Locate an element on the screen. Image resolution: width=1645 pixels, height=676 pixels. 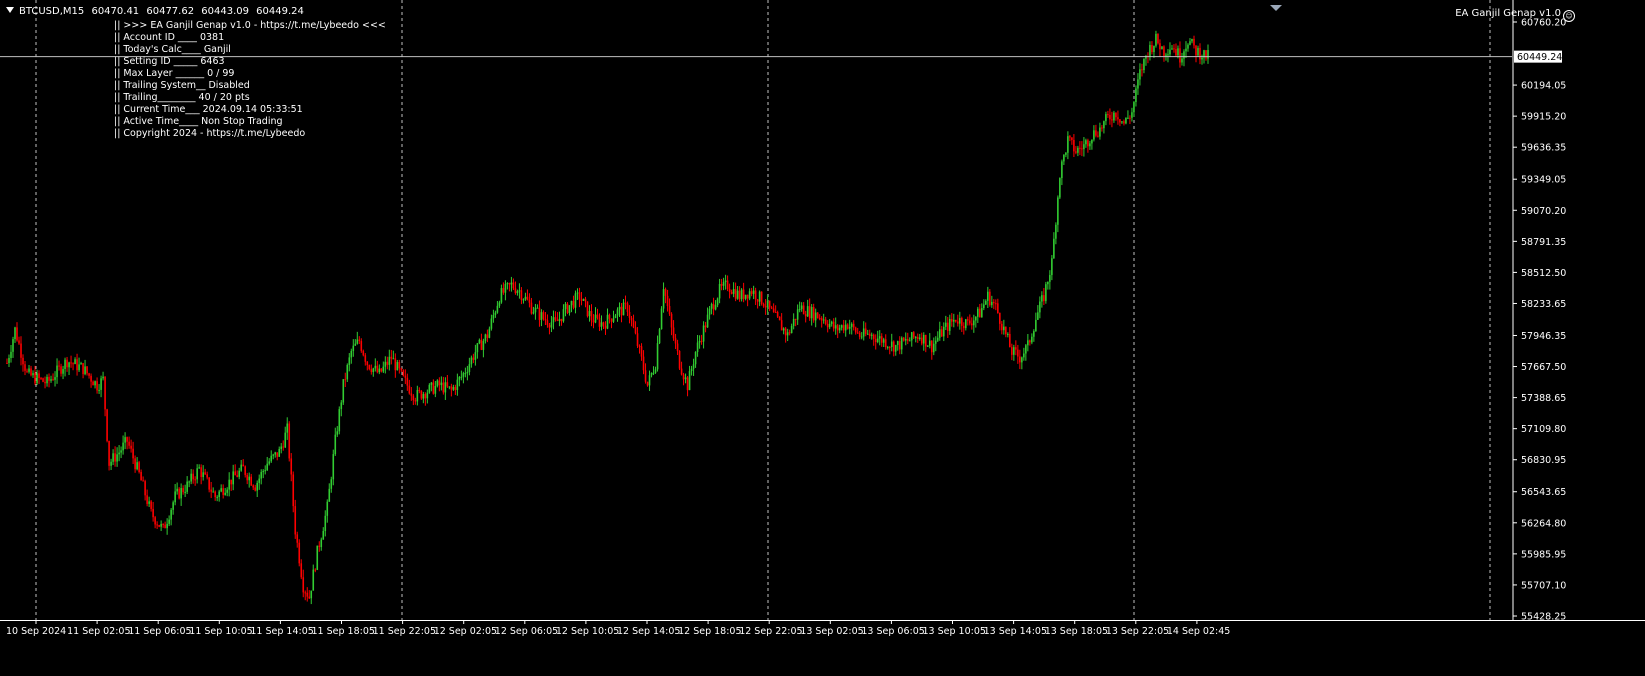
price-tick-label: 57109.80 is located at coordinates (1543, 429).